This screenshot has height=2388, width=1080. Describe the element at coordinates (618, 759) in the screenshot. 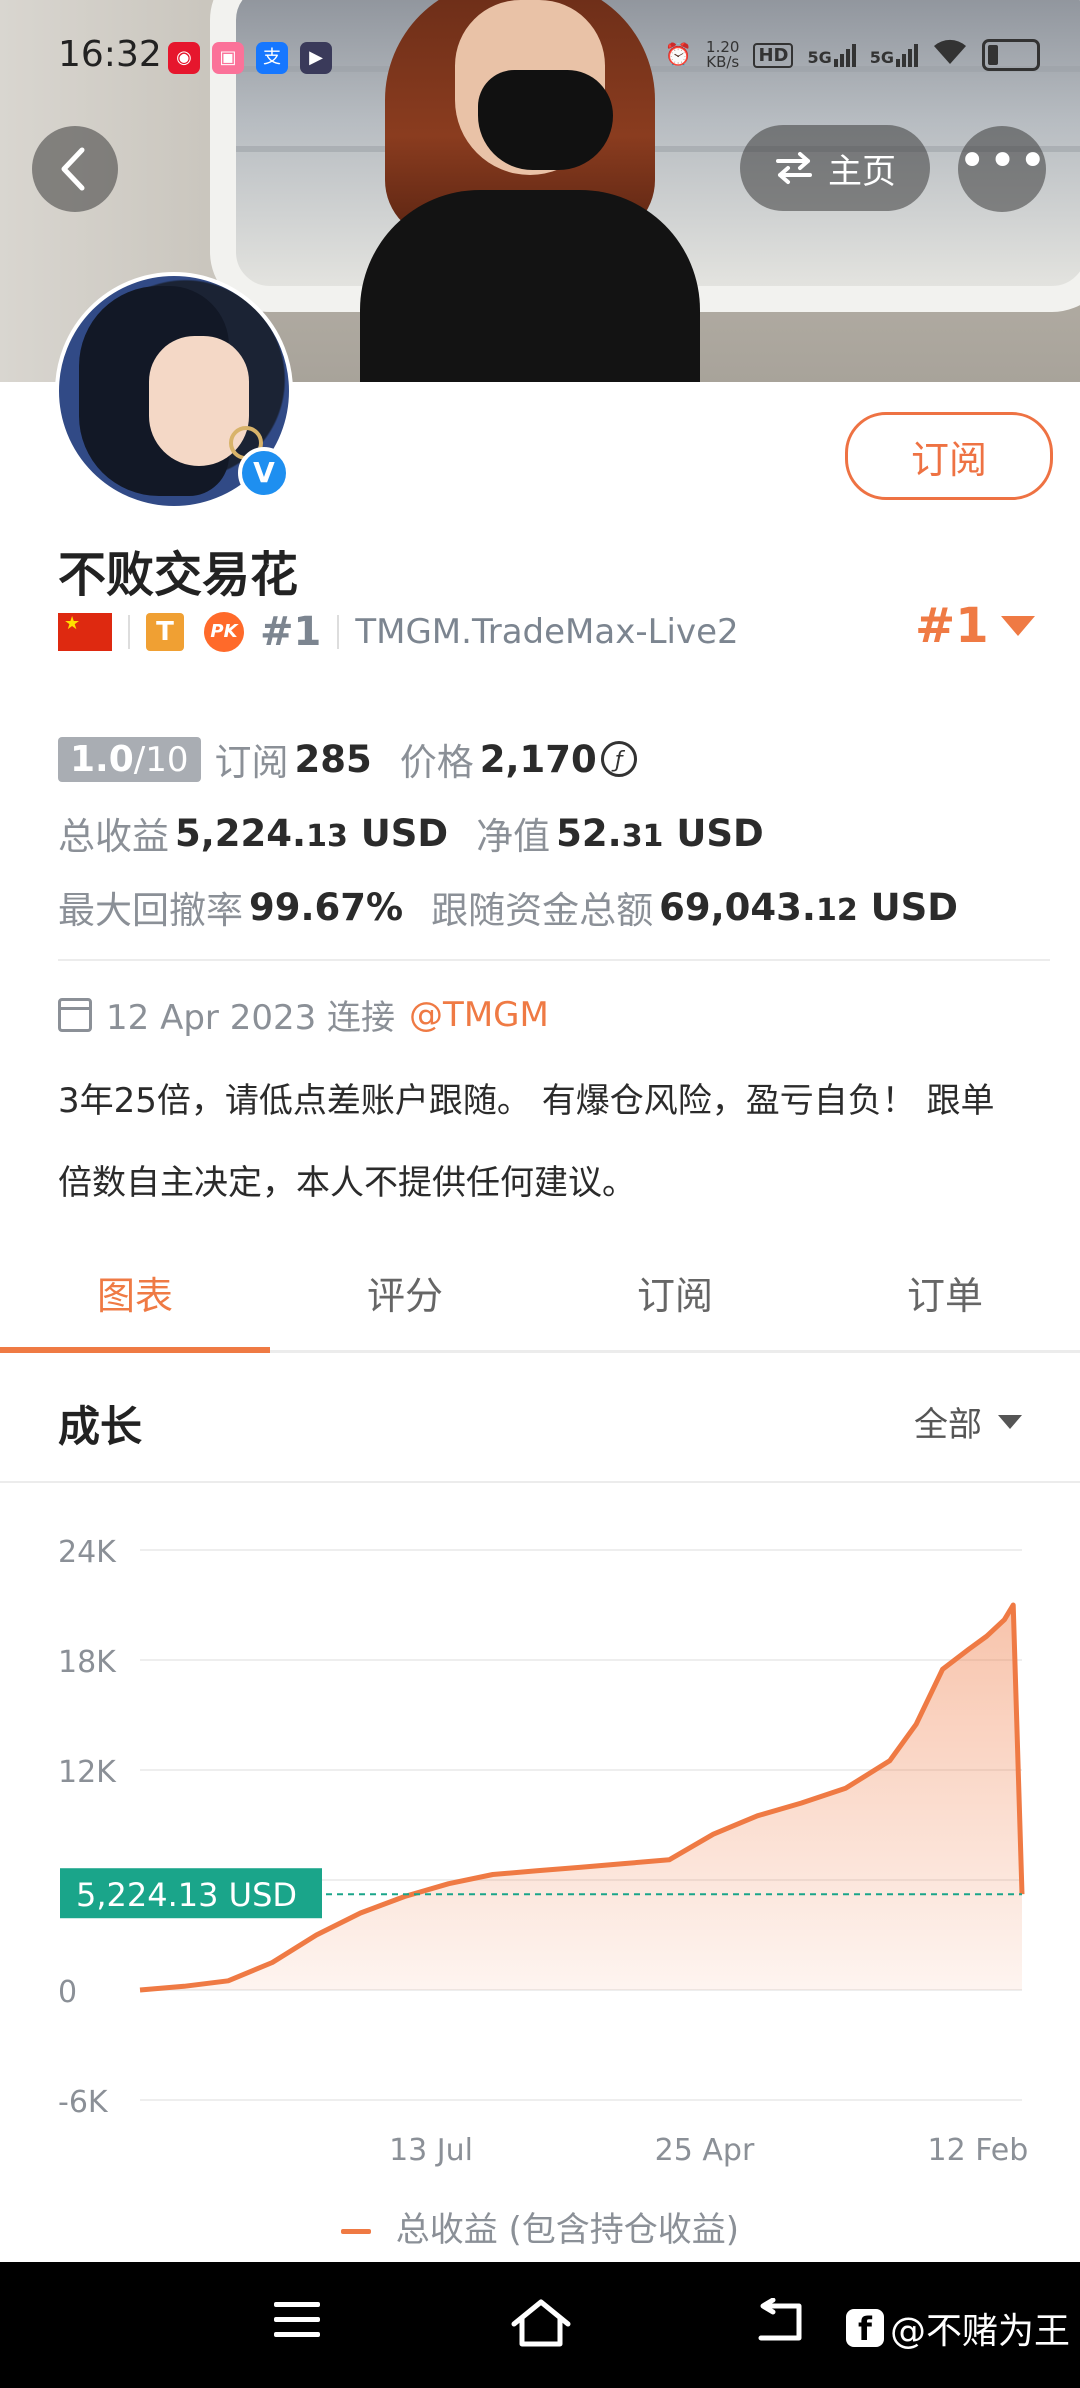

I see `coin-icon: ƒ` at that location.